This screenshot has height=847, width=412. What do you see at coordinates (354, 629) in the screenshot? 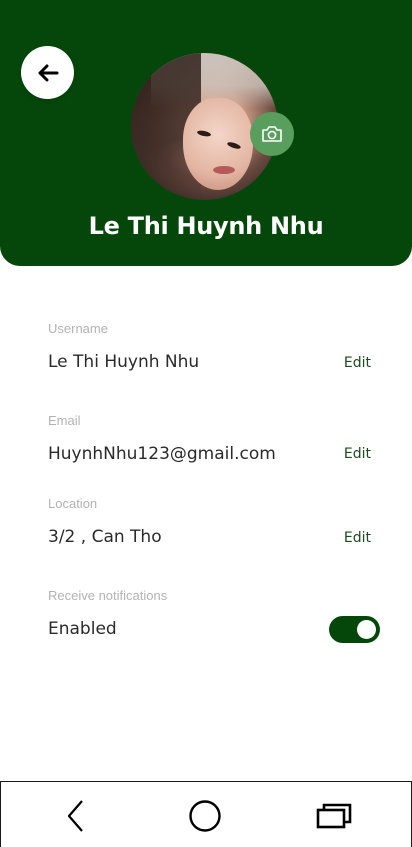
I see `notifications-toggle` at bounding box center [354, 629].